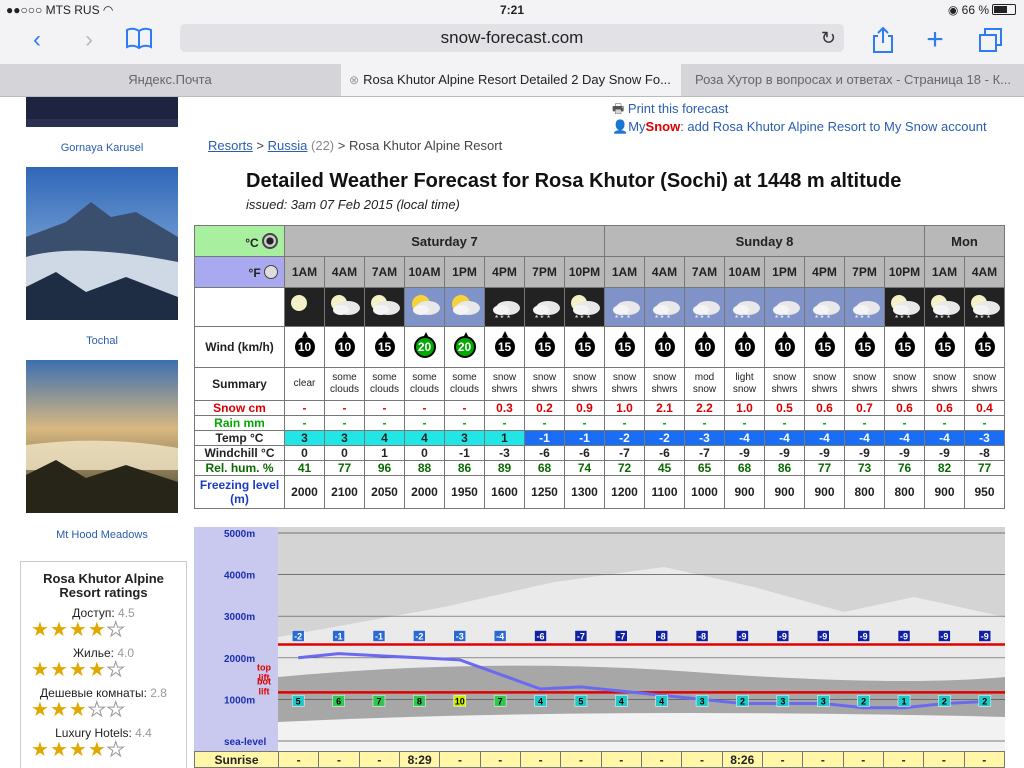 This screenshot has height=768, width=1024. I want to click on sun-cloud-icon, so click(464, 307).